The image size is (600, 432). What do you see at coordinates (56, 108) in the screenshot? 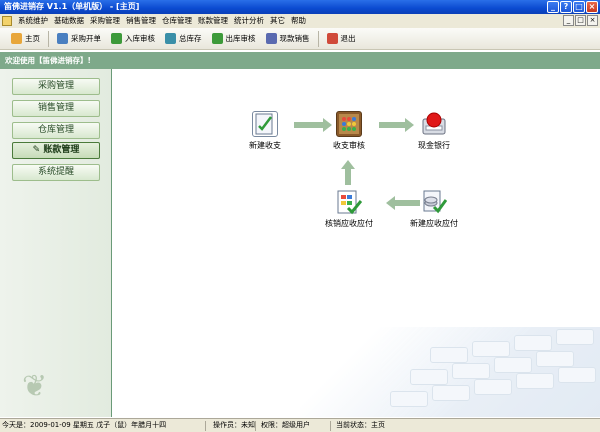
I see `sidebar-item-sales: 销售管理` at bounding box center [56, 108].